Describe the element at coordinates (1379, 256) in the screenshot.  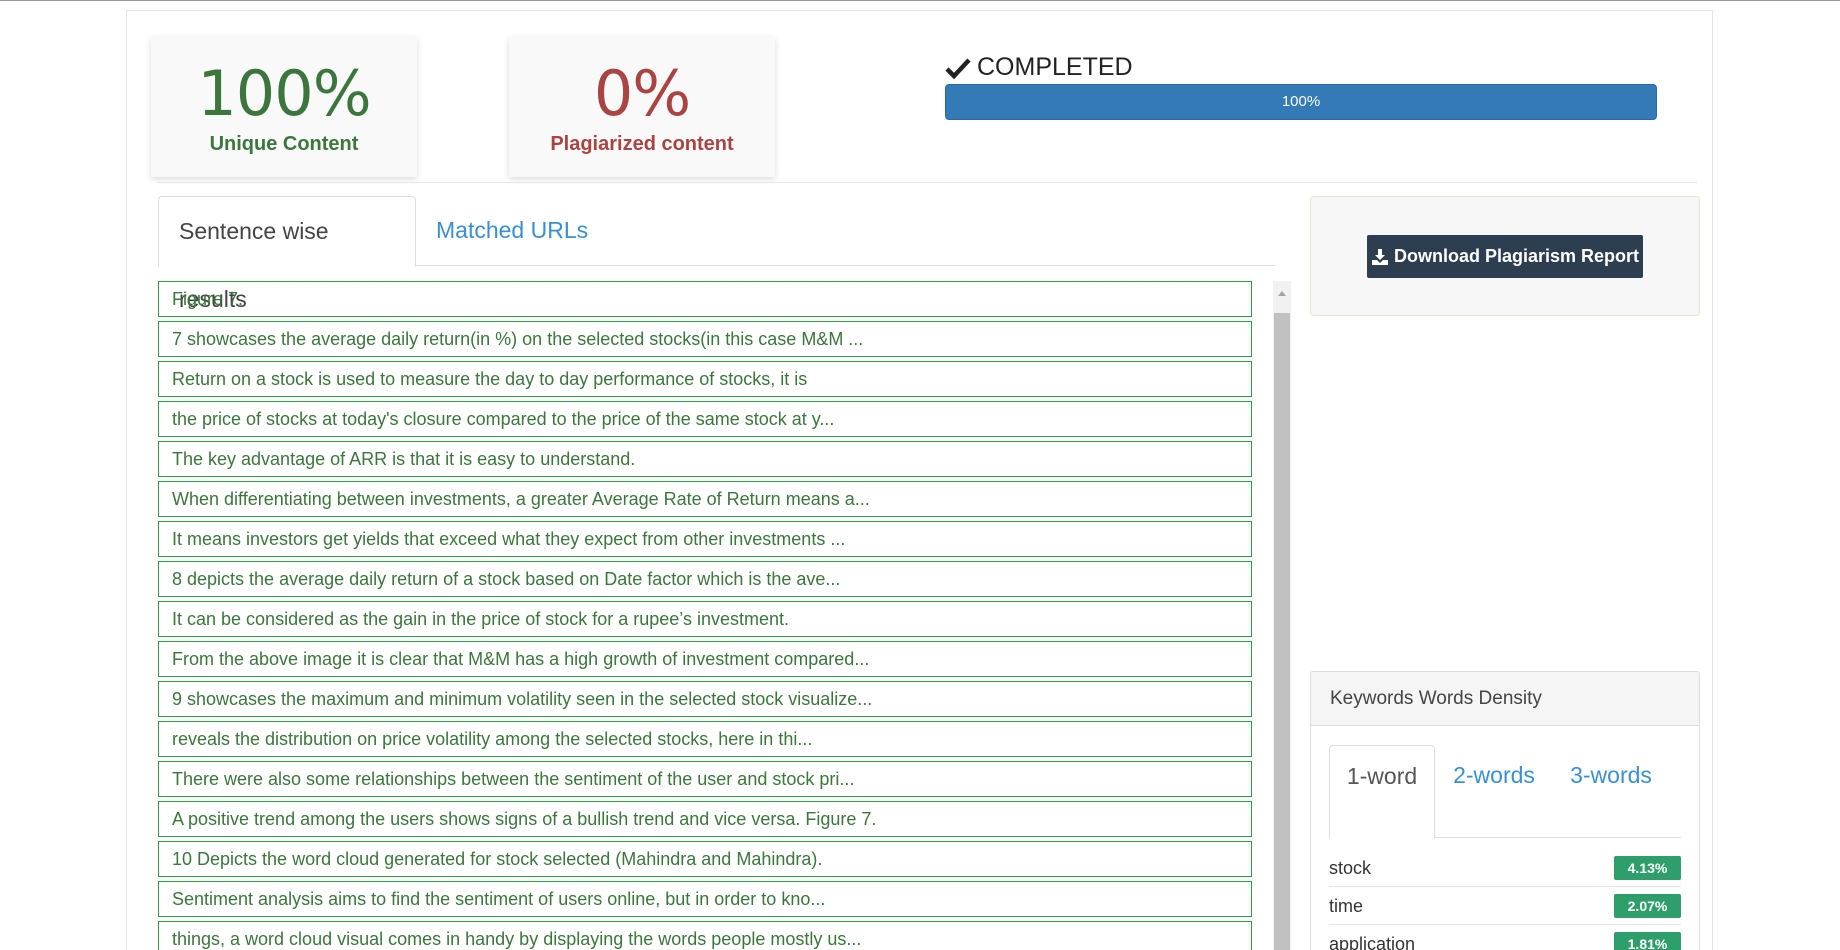
I see `download-icon` at that location.